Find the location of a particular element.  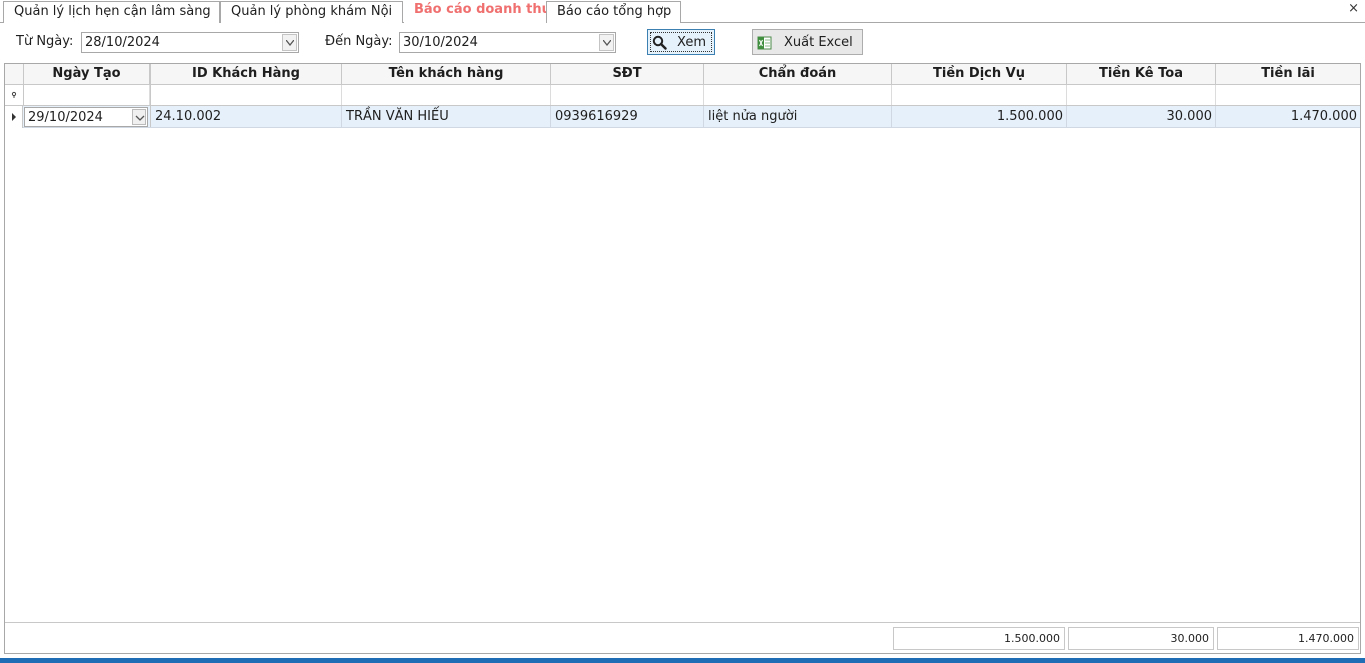

row-pointer-icon is located at coordinates (14, 117).